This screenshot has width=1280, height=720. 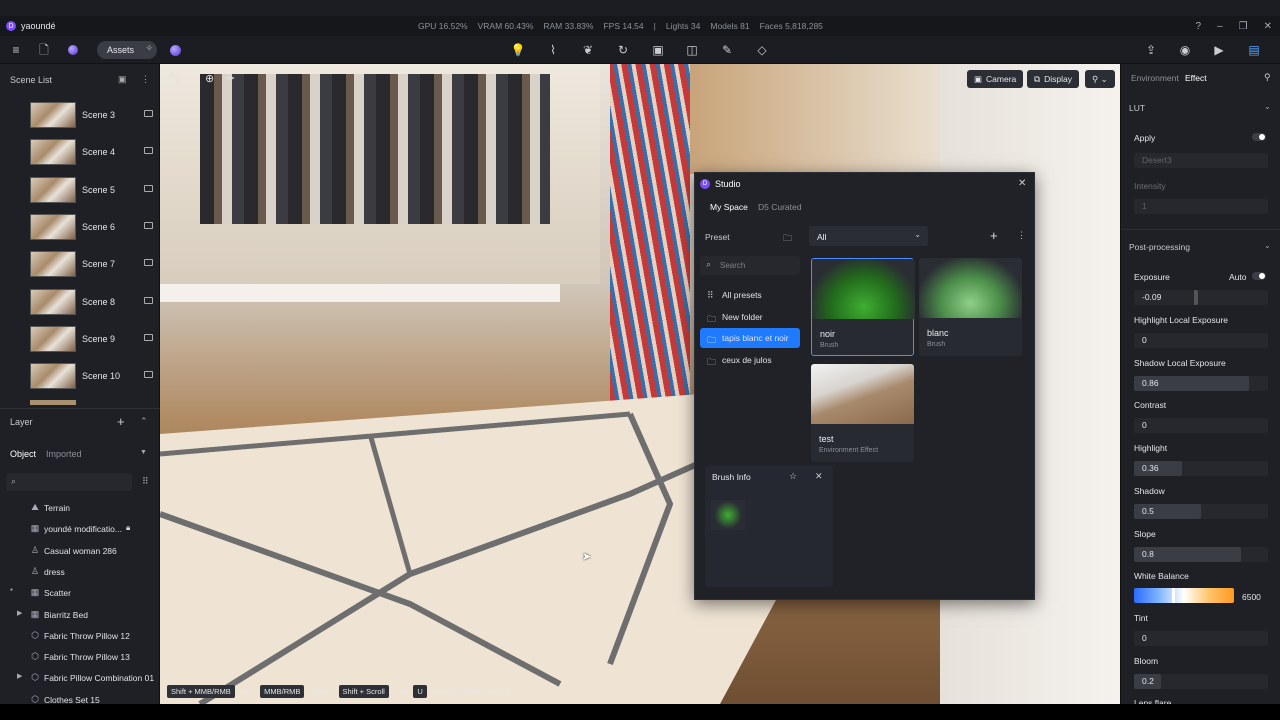 What do you see at coordinates (92, 152) in the screenshot?
I see `scene-item: Scene 4` at bounding box center [92, 152].